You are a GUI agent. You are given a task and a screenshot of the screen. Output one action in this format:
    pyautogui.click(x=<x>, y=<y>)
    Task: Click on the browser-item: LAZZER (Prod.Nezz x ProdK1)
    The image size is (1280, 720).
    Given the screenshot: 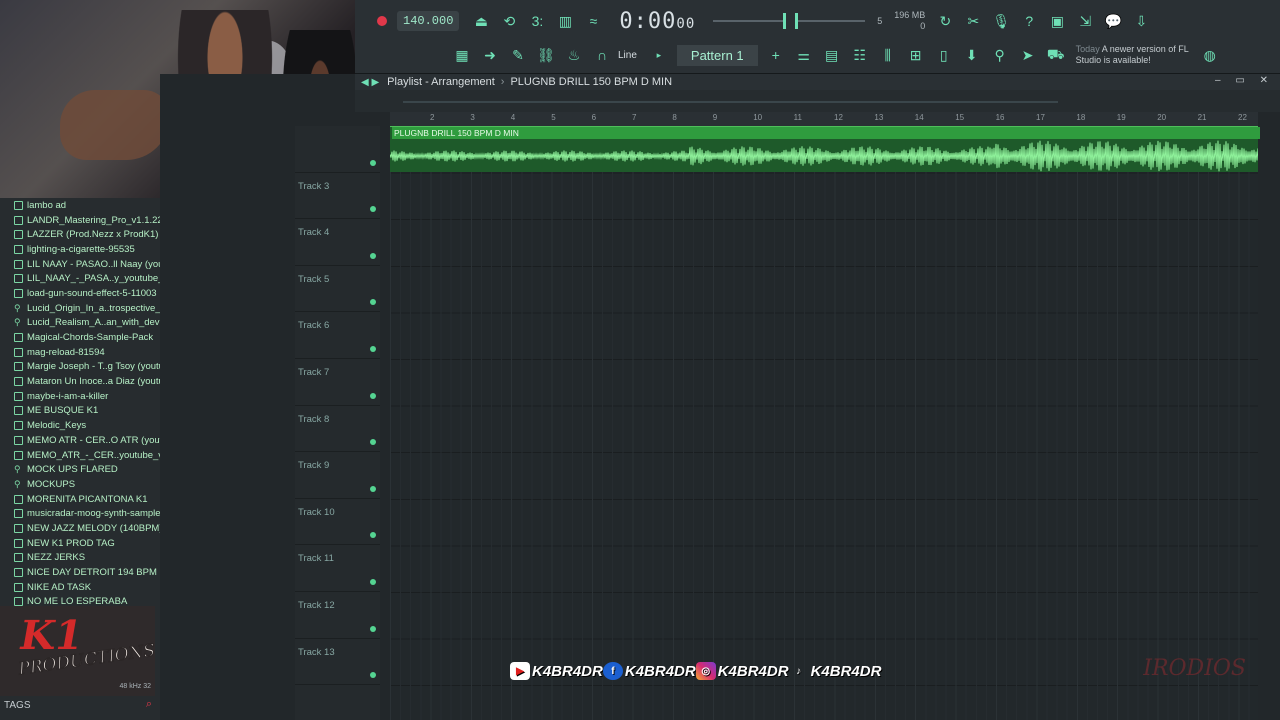 What is the action you would take?
    pyautogui.click(x=80, y=234)
    